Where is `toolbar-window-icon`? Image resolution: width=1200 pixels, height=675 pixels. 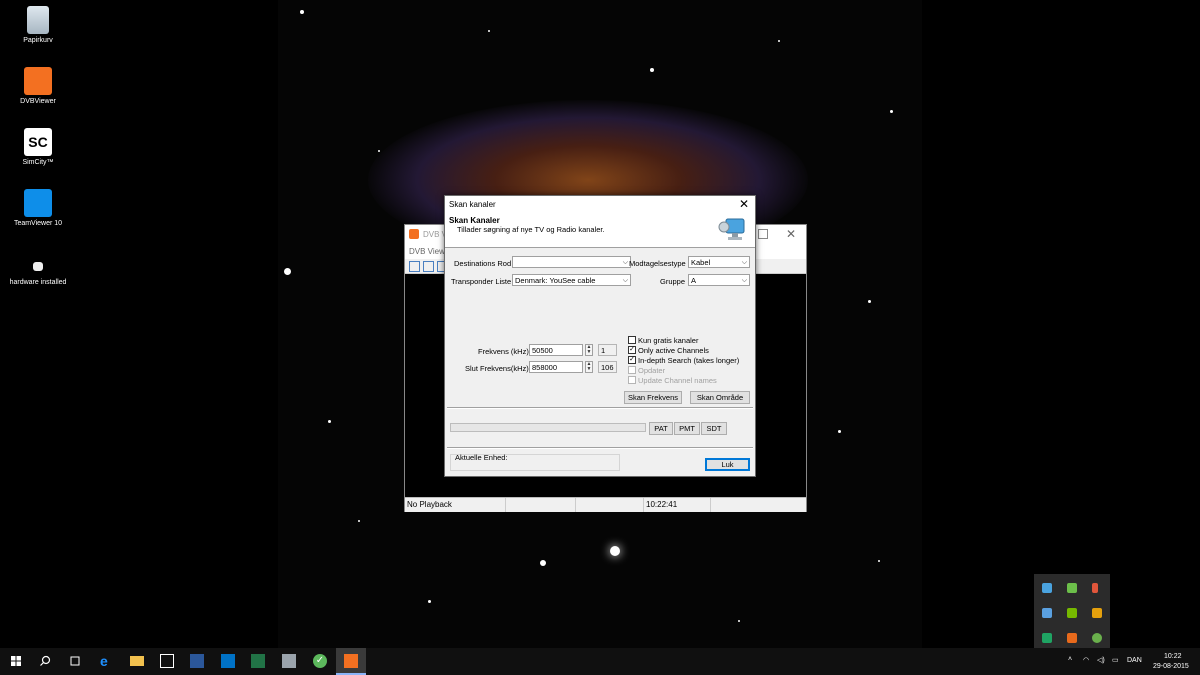
toolbar-window-icon is located at coordinates (414, 266).